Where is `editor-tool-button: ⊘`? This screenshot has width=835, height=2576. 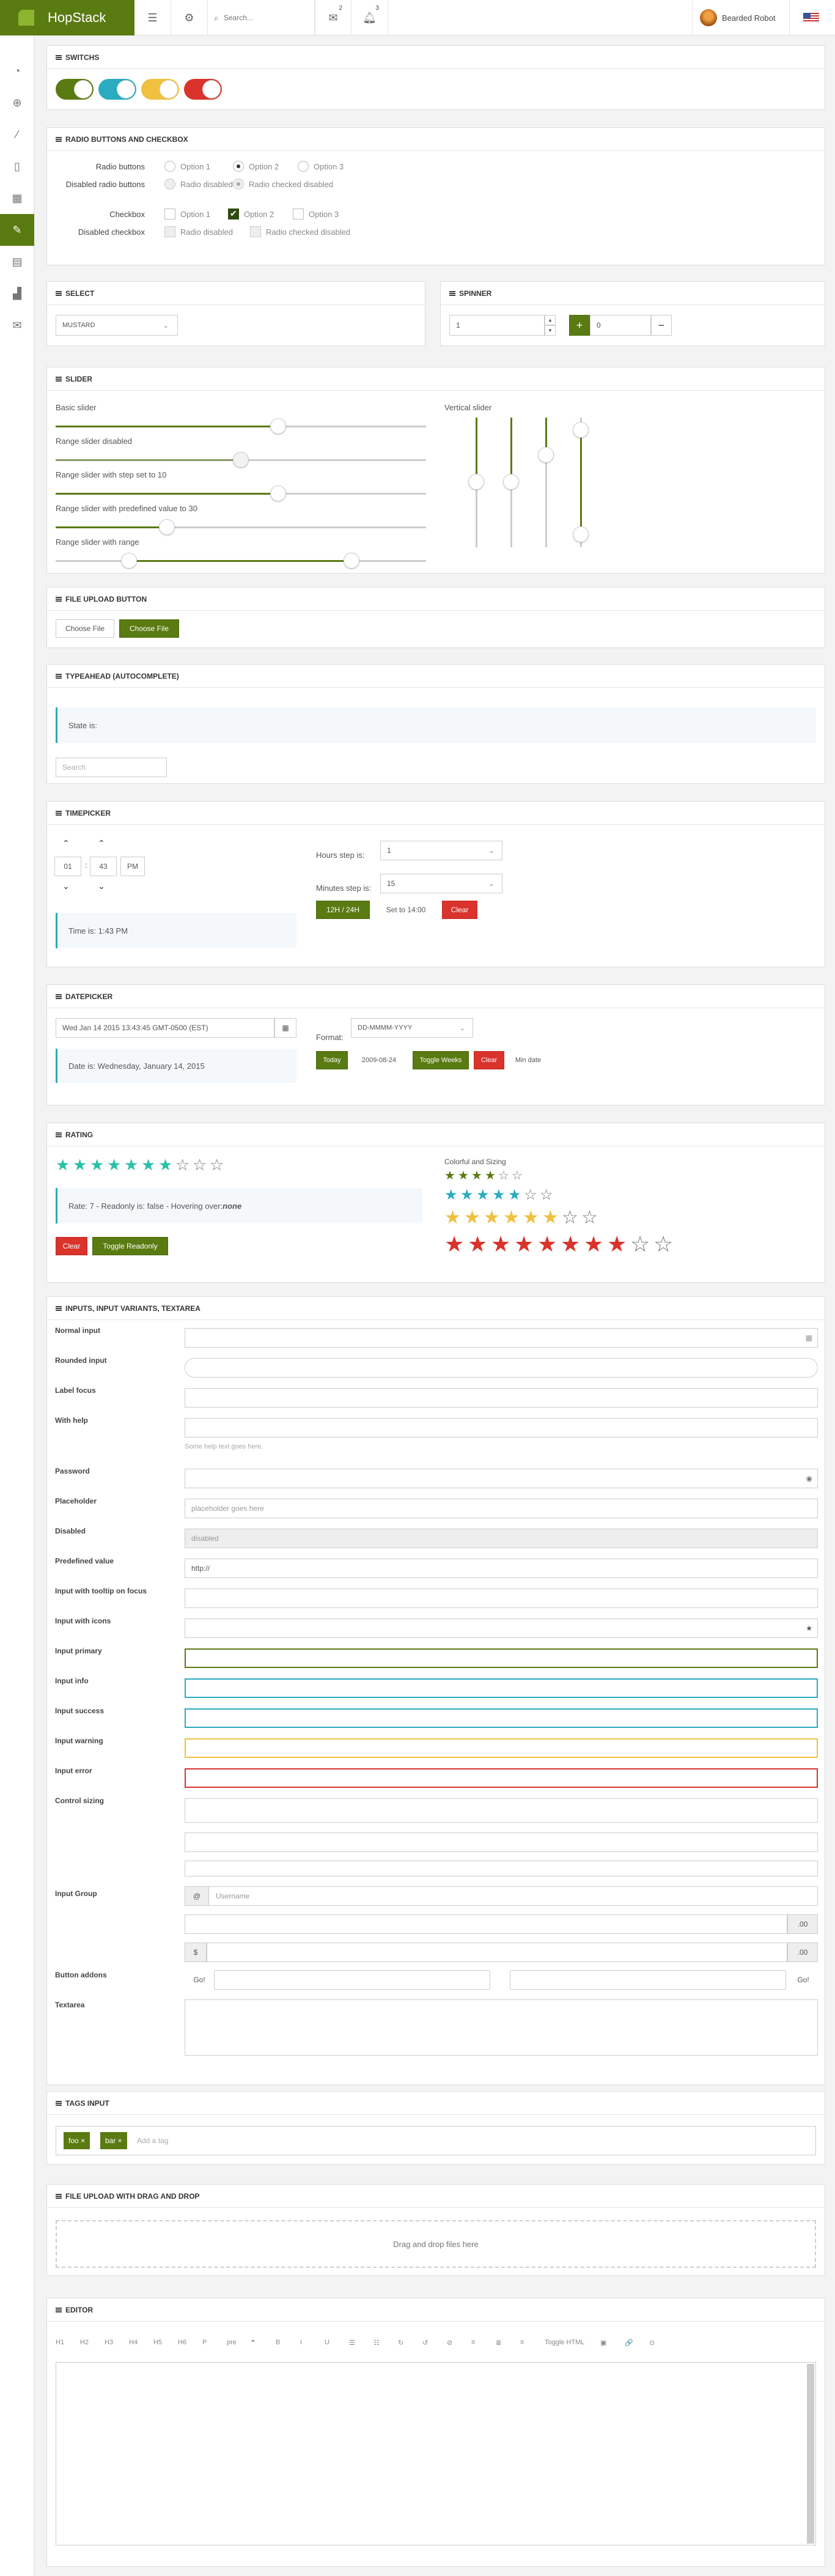
editor-tool-button: ⊘ is located at coordinates (449, 2343).